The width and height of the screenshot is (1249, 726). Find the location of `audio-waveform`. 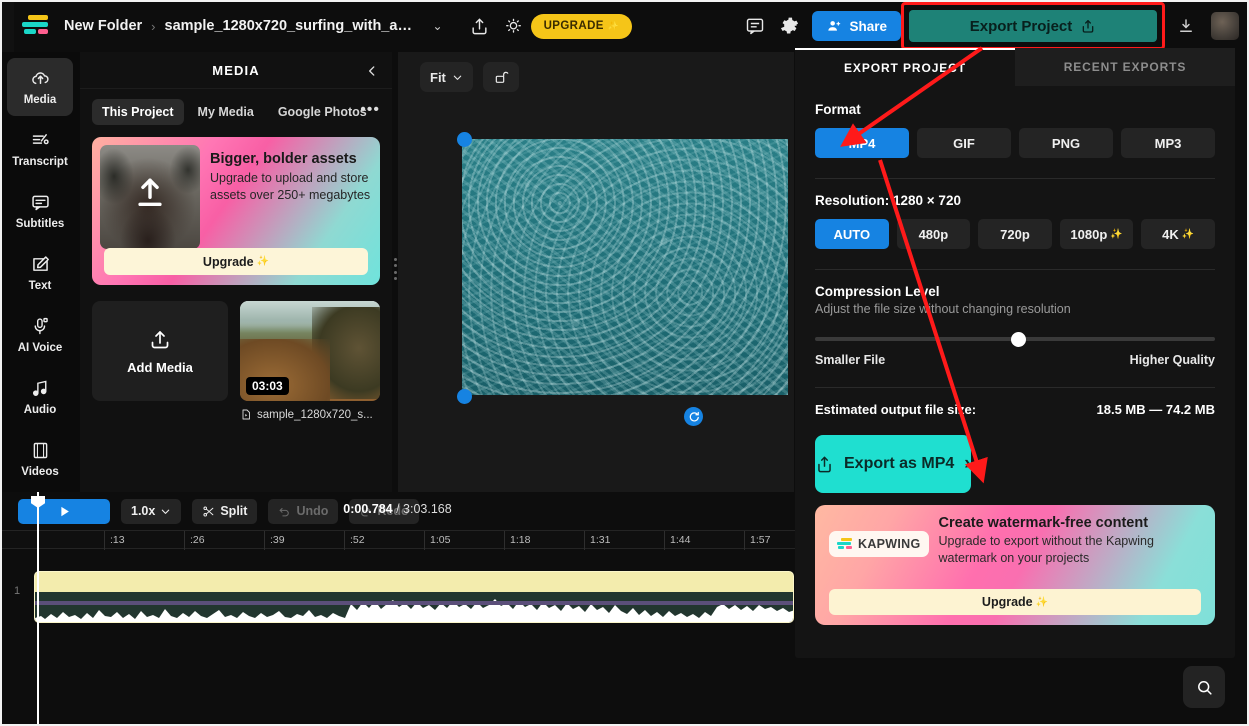

audio-waveform is located at coordinates (414, 607).